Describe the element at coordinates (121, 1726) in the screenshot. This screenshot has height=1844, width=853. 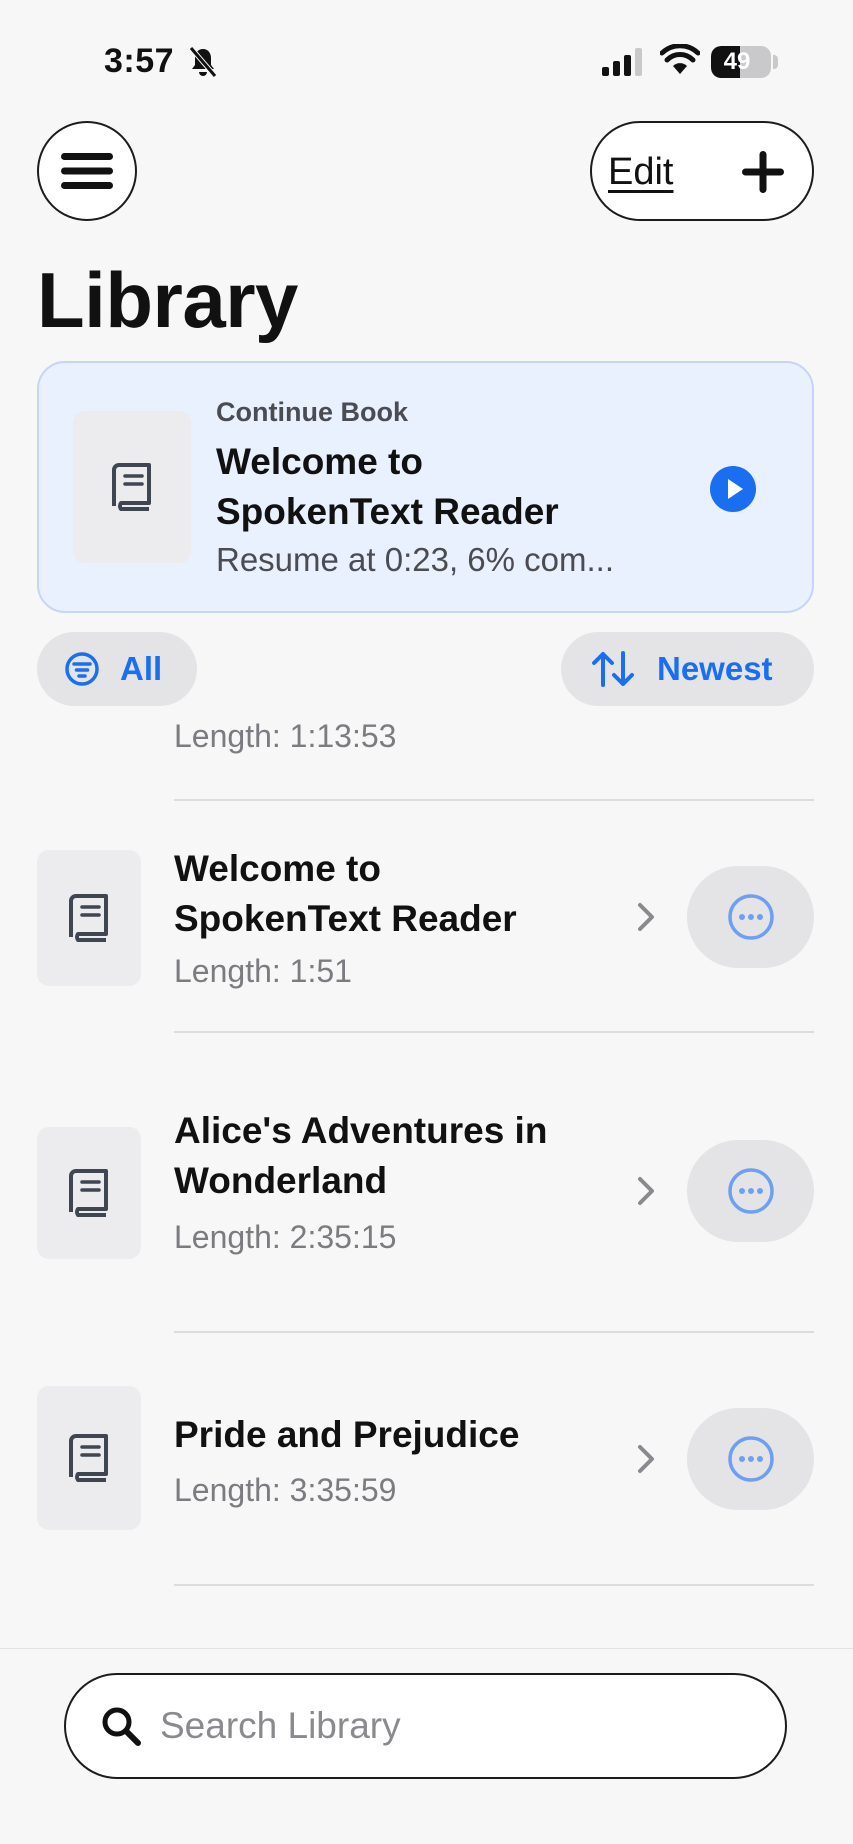
I see `search-icon` at that location.